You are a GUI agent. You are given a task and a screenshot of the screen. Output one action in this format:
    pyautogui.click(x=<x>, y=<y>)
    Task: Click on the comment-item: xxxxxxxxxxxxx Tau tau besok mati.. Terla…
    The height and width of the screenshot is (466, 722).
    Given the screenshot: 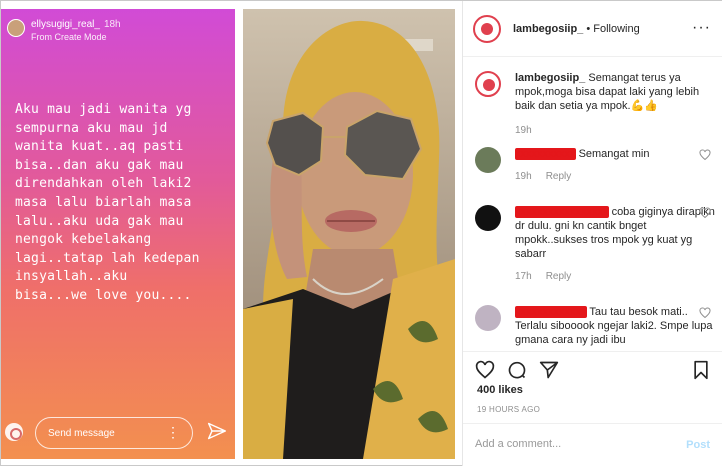 What is the action you would take?
    pyautogui.click(x=595, y=326)
    